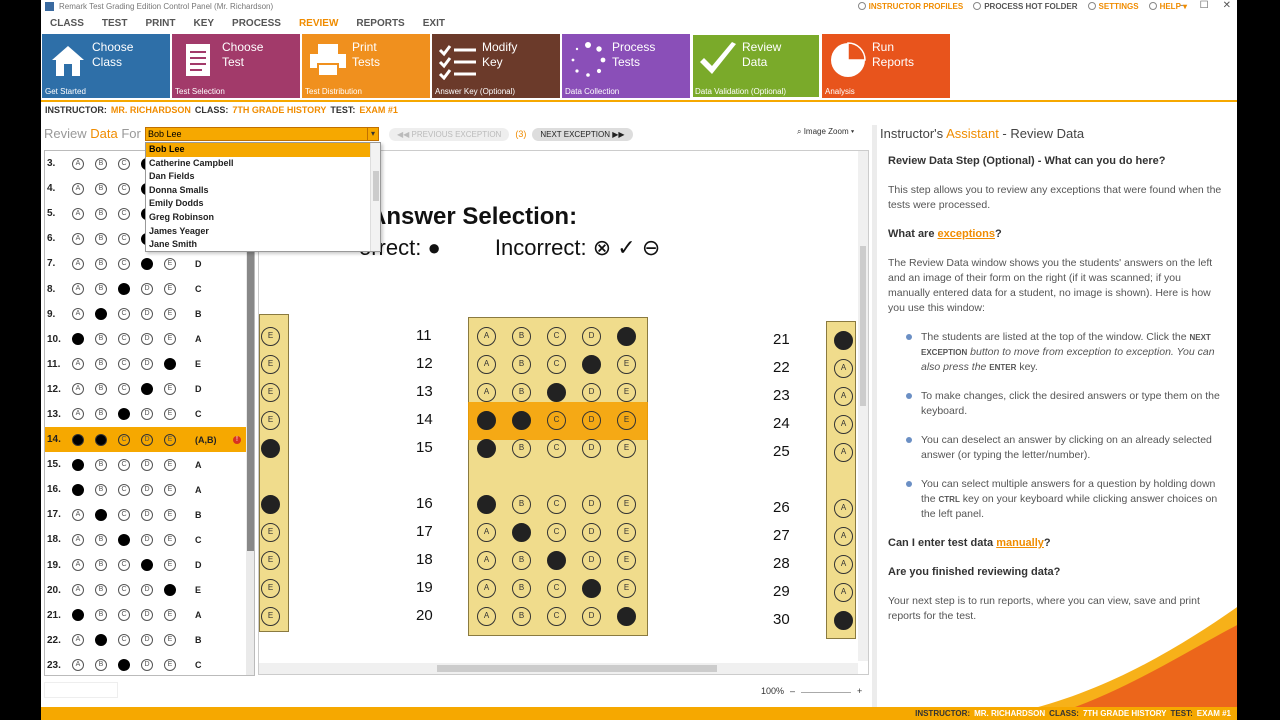  Describe the element at coordinates (910, 6) in the screenshot. I see `top-link: INSTRUCTOR PROFILES` at that location.